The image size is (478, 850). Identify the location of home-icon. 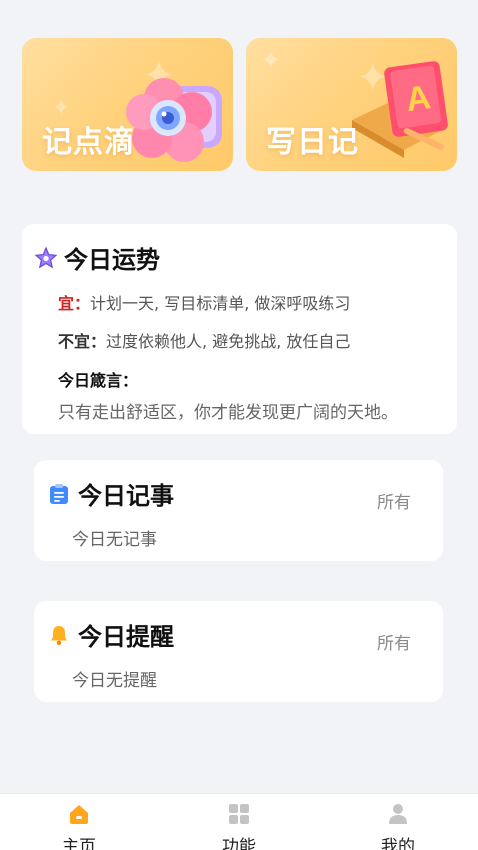
(79, 814).